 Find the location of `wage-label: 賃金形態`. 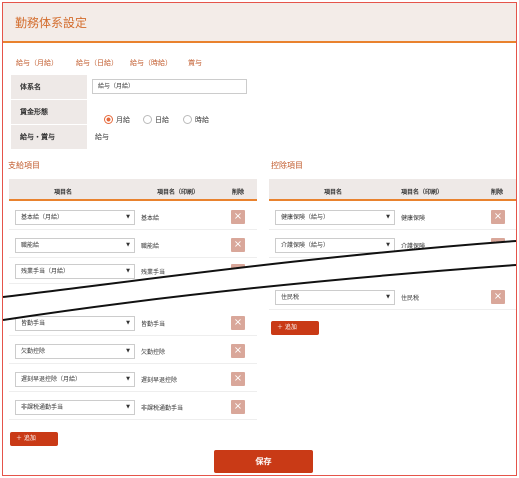

wage-label: 賃金形態 is located at coordinates (49, 112).